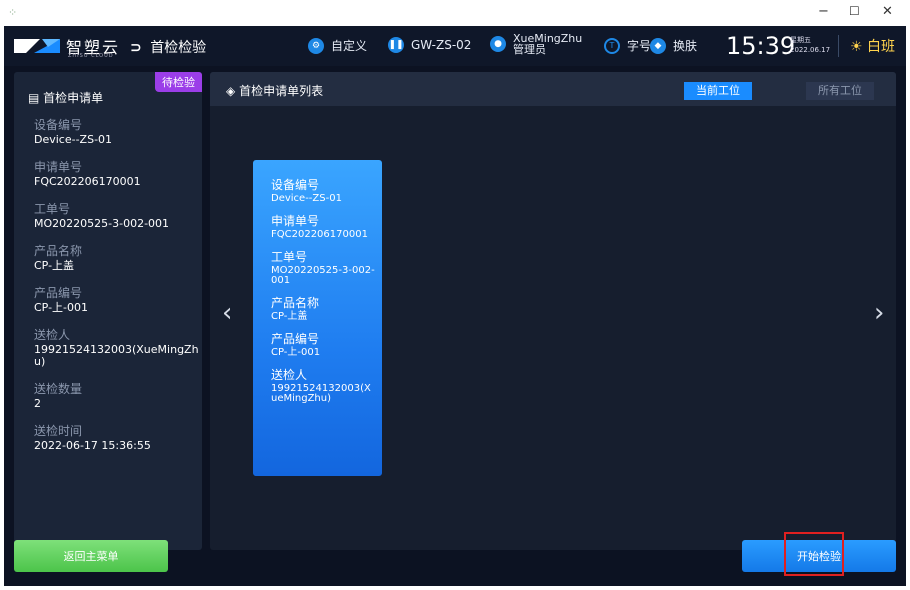 The image size is (910, 590). Describe the element at coordinates (819, 556) in the screenshot. I see `start-inspection-button: 开始检验` at that location.